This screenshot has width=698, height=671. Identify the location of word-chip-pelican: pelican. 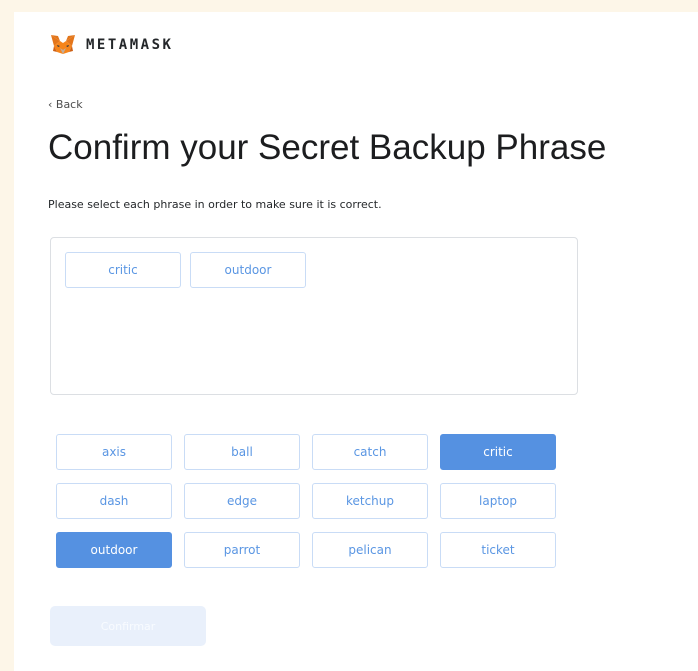
(370, 550).